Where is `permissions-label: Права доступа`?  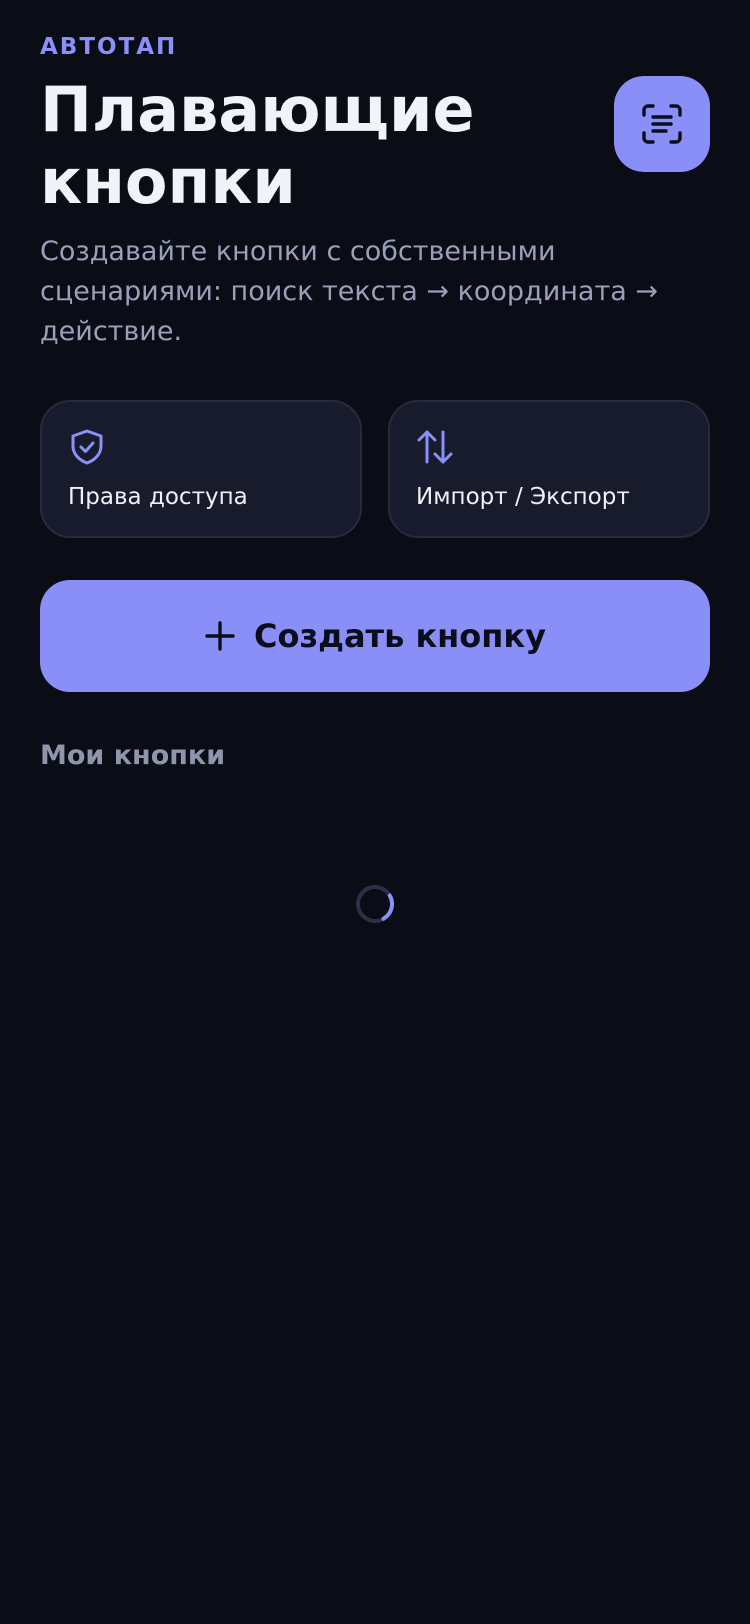 permissions-label: Права доступа is located at coordinates (158, 497).